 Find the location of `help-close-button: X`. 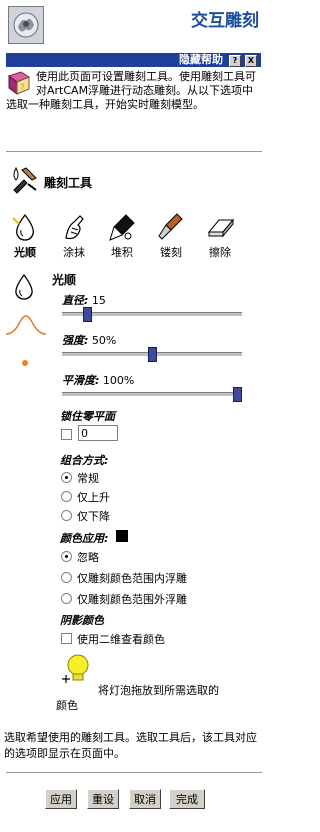

help-close-button: X is located at coordinates (251, 61).